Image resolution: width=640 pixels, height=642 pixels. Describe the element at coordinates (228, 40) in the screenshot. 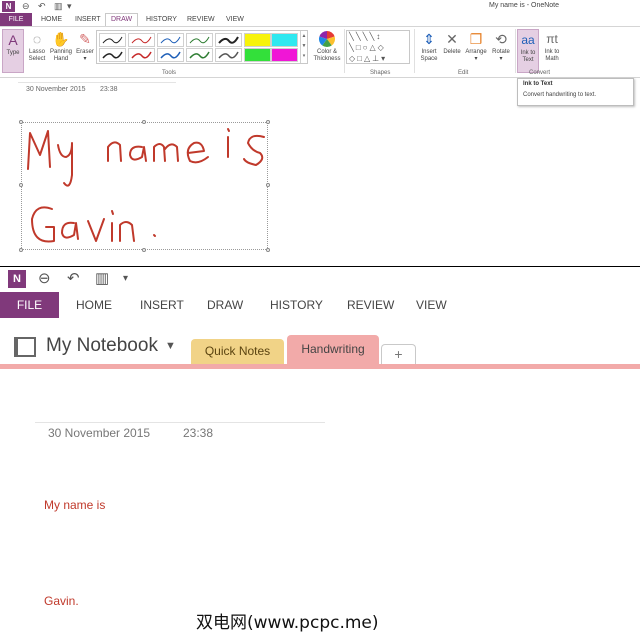

I see `pen-black-thick` at that location.